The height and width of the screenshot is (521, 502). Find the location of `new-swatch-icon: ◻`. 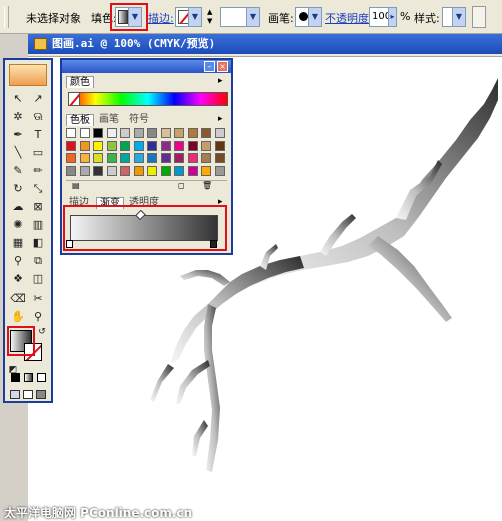

new-swatch-icon: ◻ is located at coordinates (181, 185).